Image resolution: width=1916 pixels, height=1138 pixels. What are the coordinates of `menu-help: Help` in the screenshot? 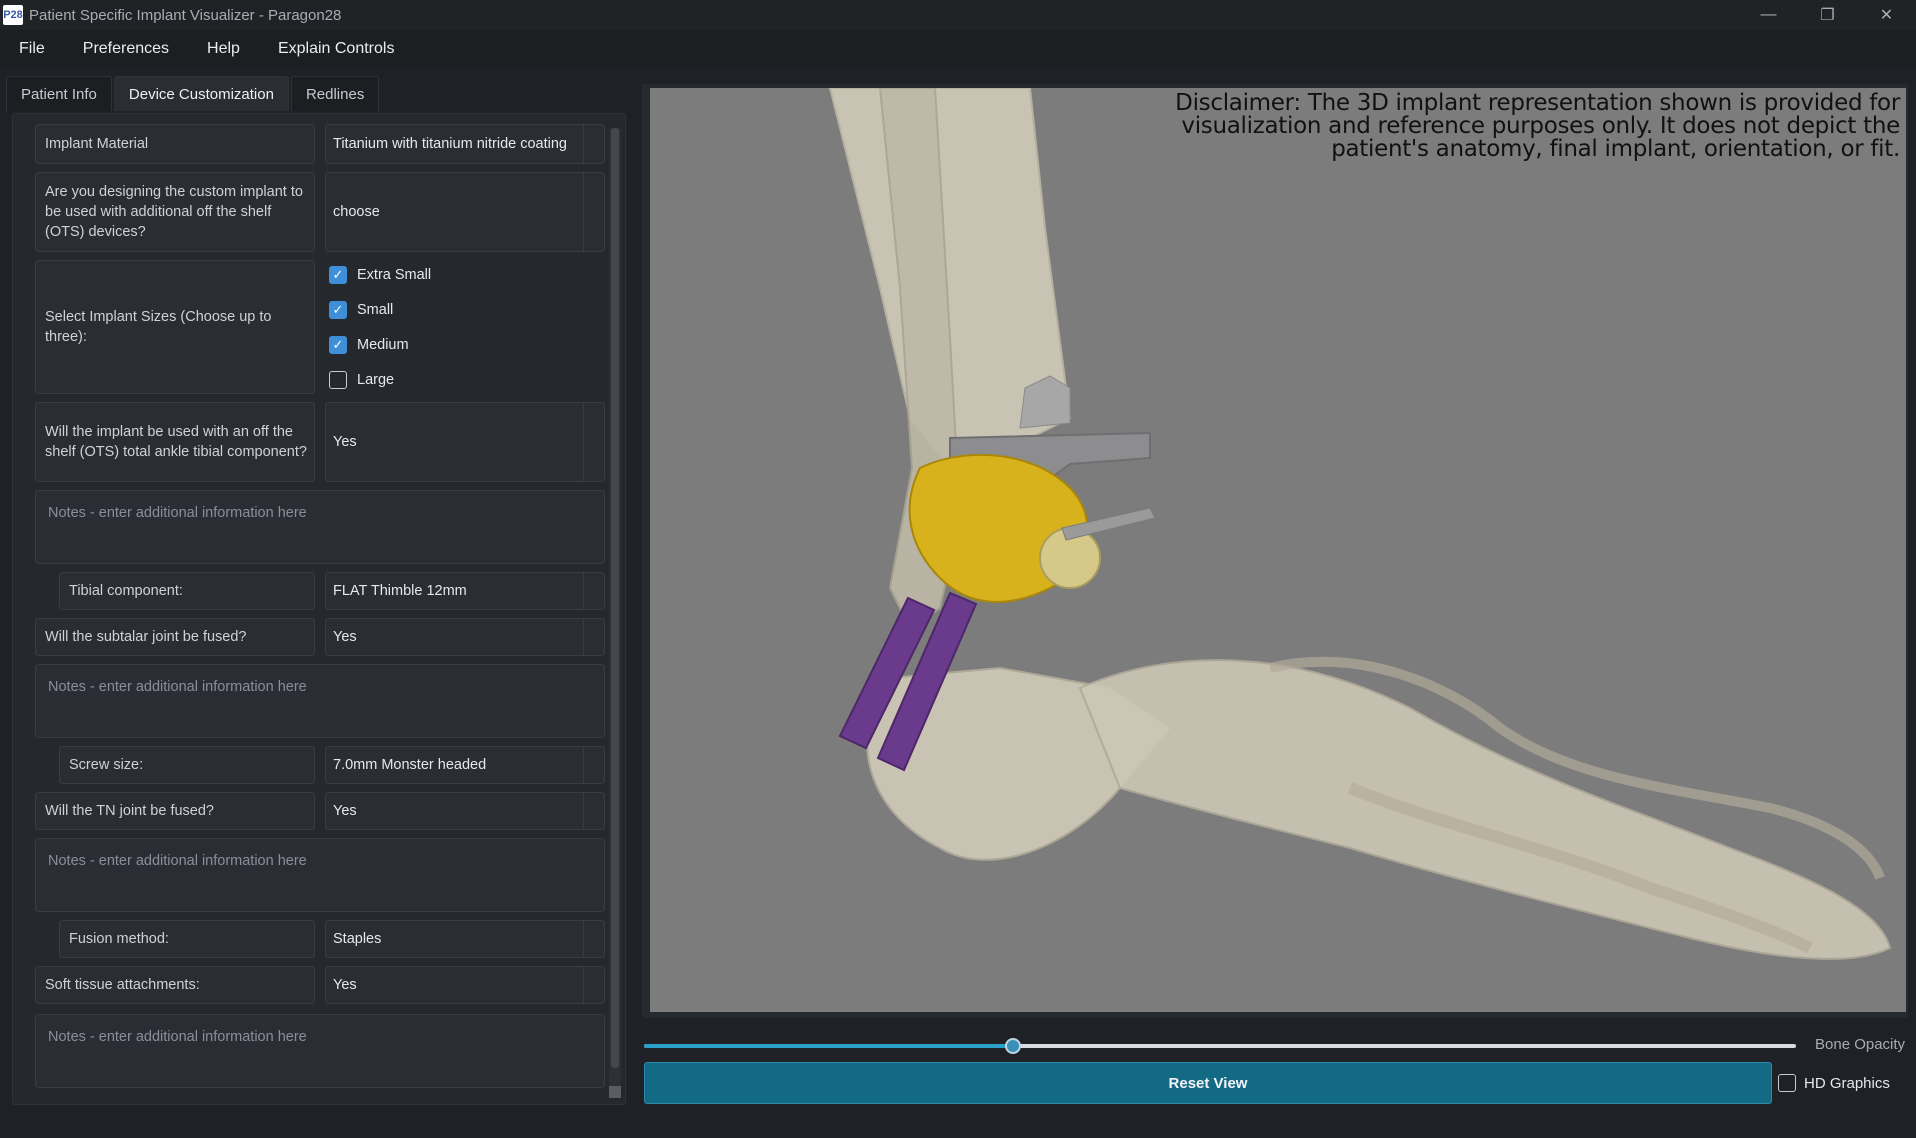 It's located at (223, 49).